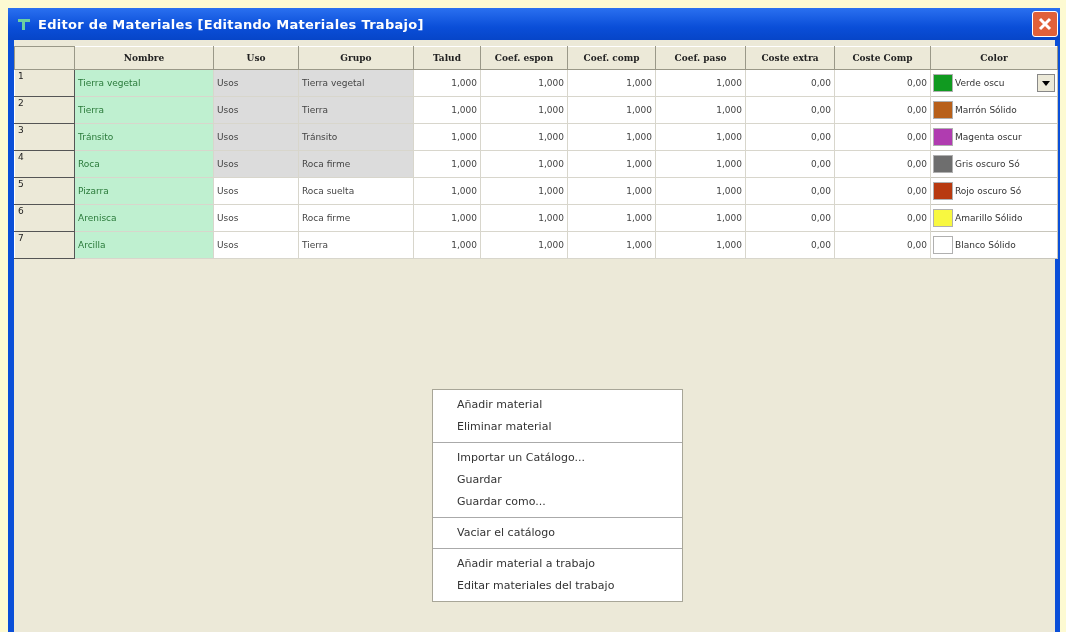 Image resolution: width=1066 pixels, height=632 pixels. I want to click on column-header: Uso, so click(256, 58).